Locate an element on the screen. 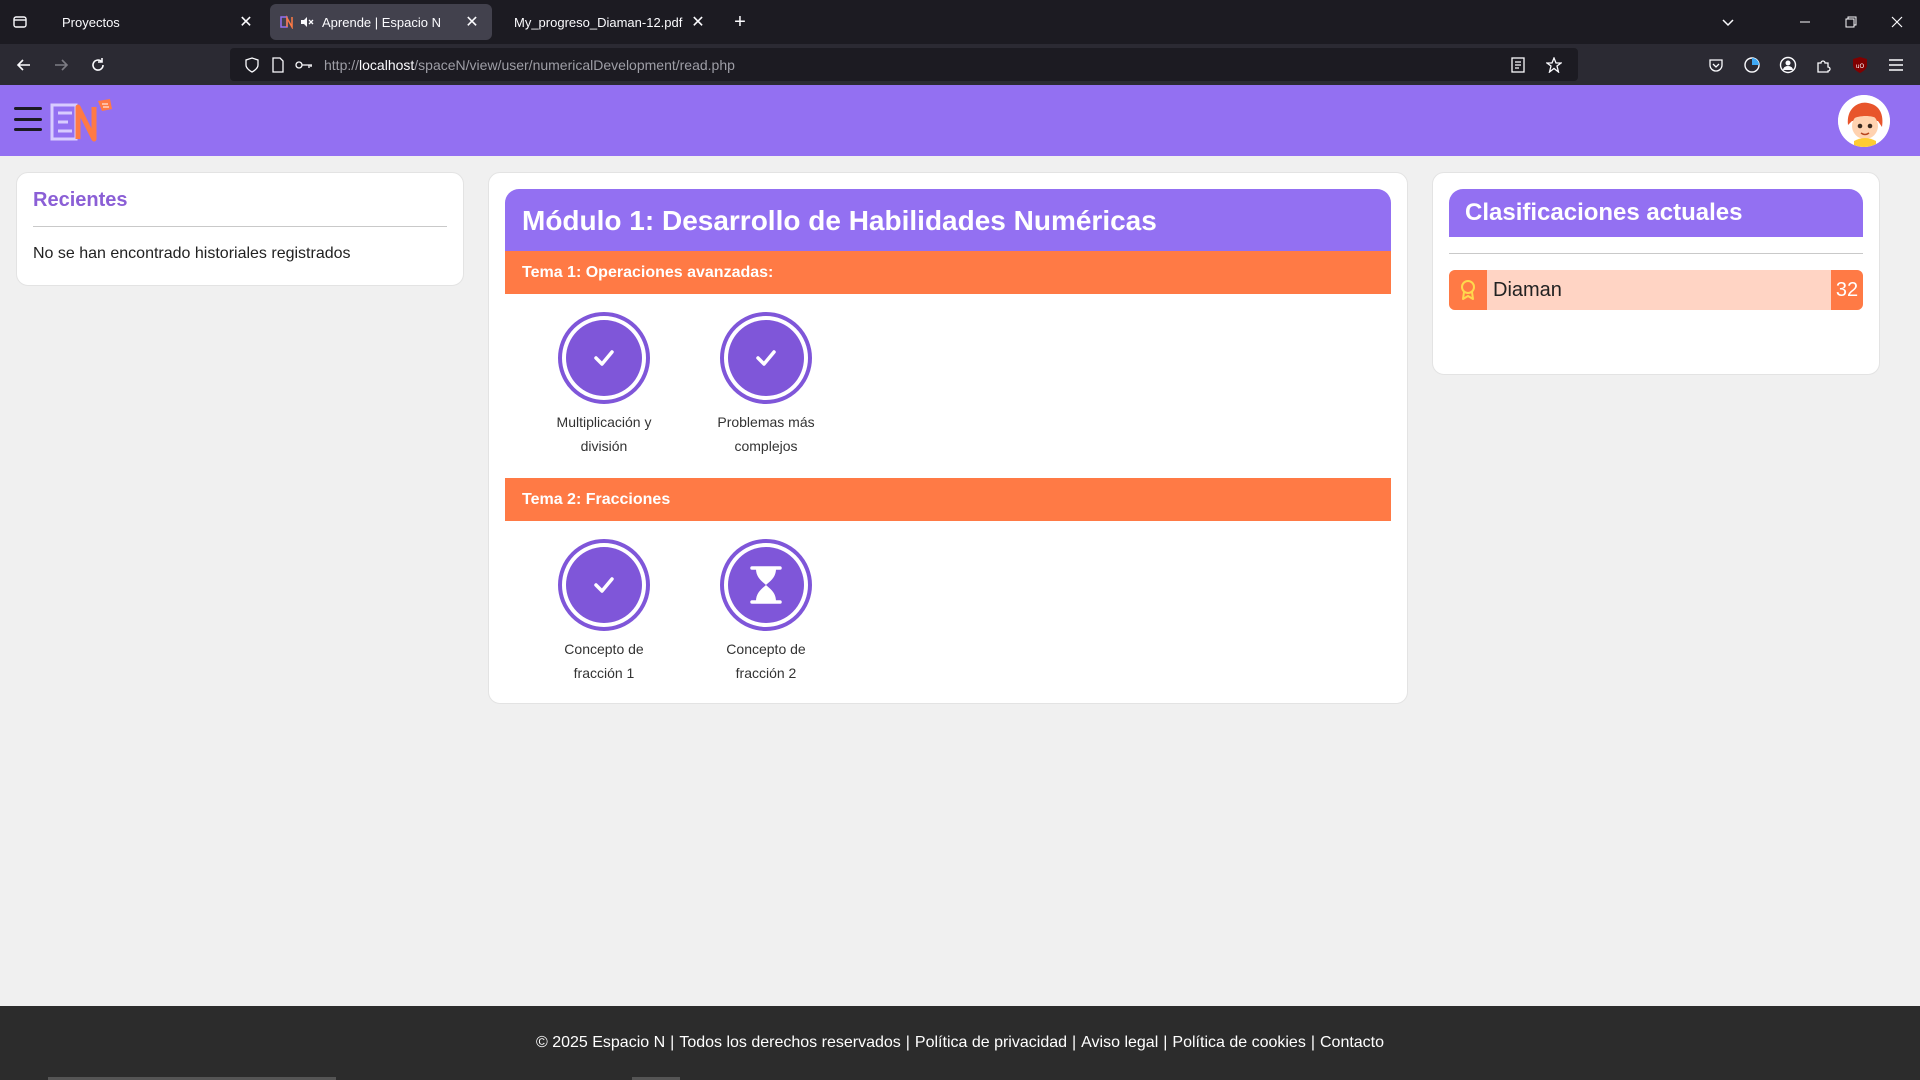 The width and height of the screenshot is (1920, 1080). lesson-label-line: Problemas más is located at coordinates (766, 422).